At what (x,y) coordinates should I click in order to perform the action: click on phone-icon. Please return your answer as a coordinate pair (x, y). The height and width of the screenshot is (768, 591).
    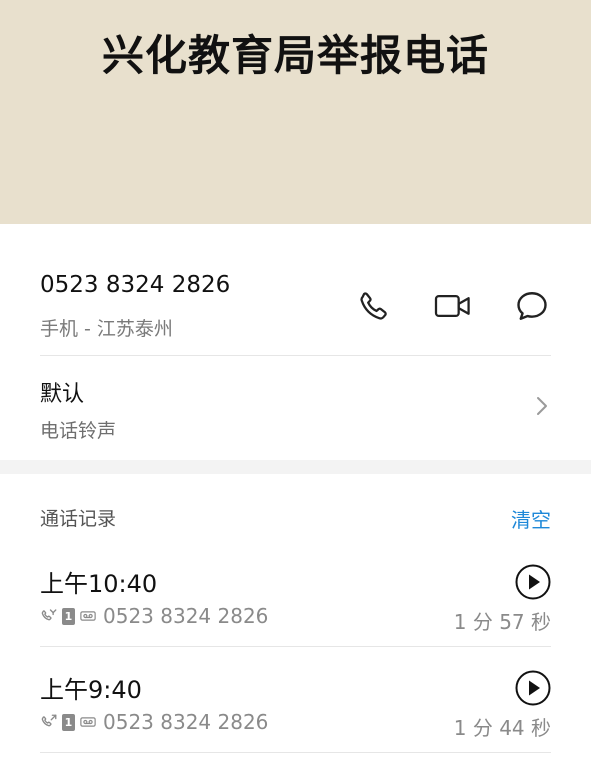
    Looking at the image, I should click on (374, 306).